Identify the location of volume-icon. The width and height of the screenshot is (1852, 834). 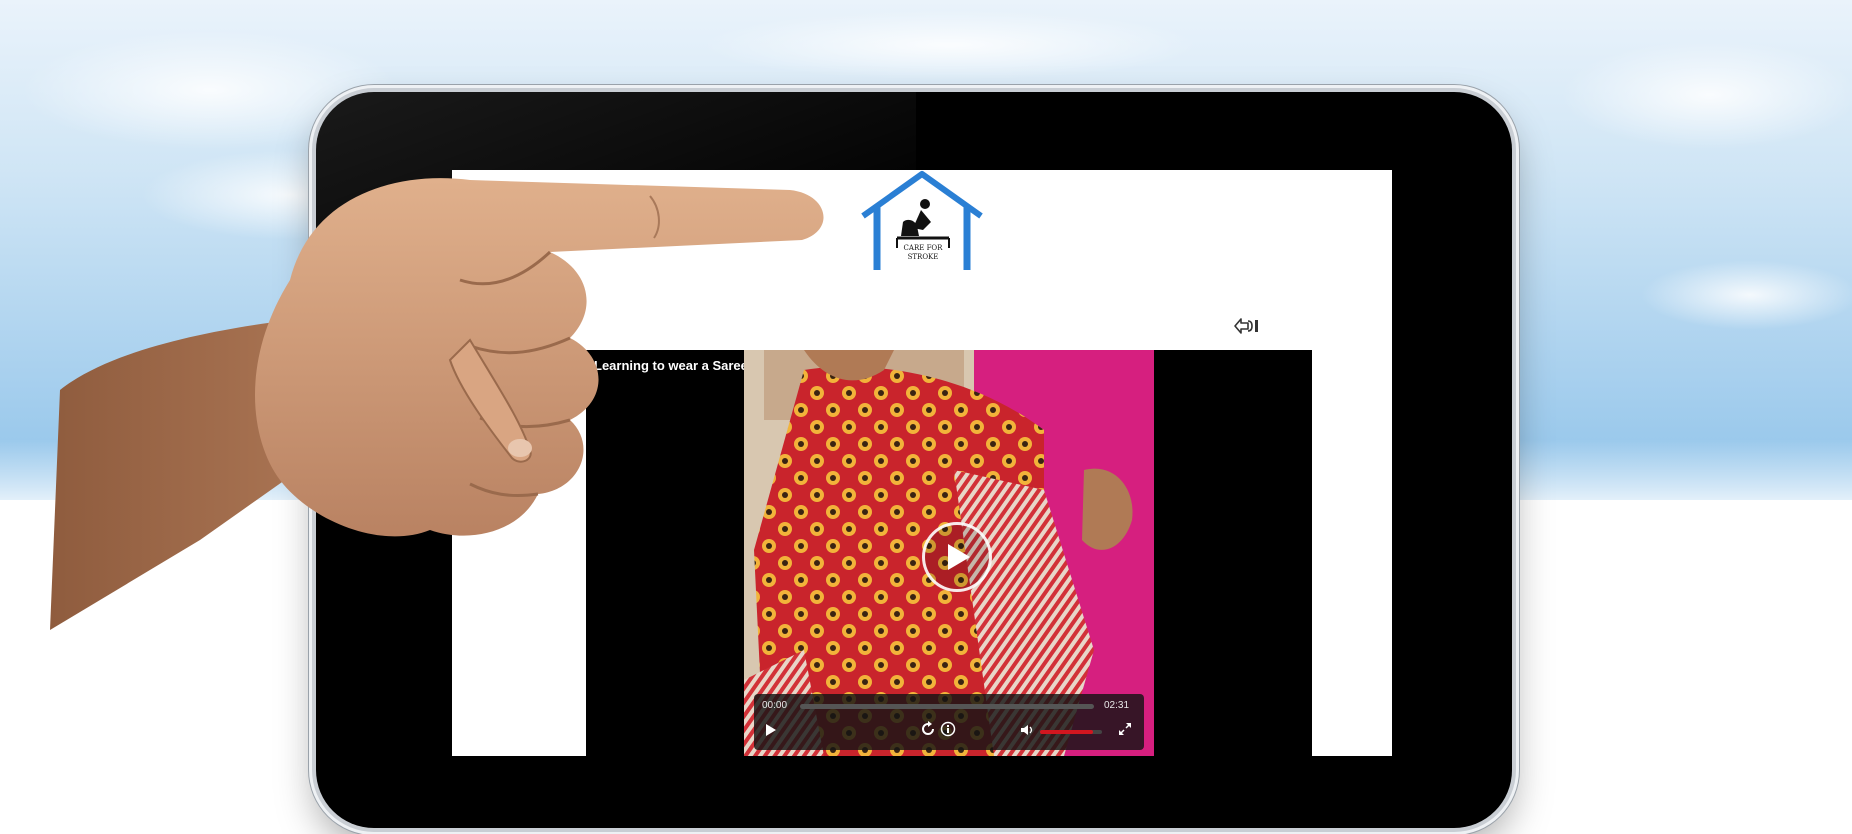
(1027, 730).